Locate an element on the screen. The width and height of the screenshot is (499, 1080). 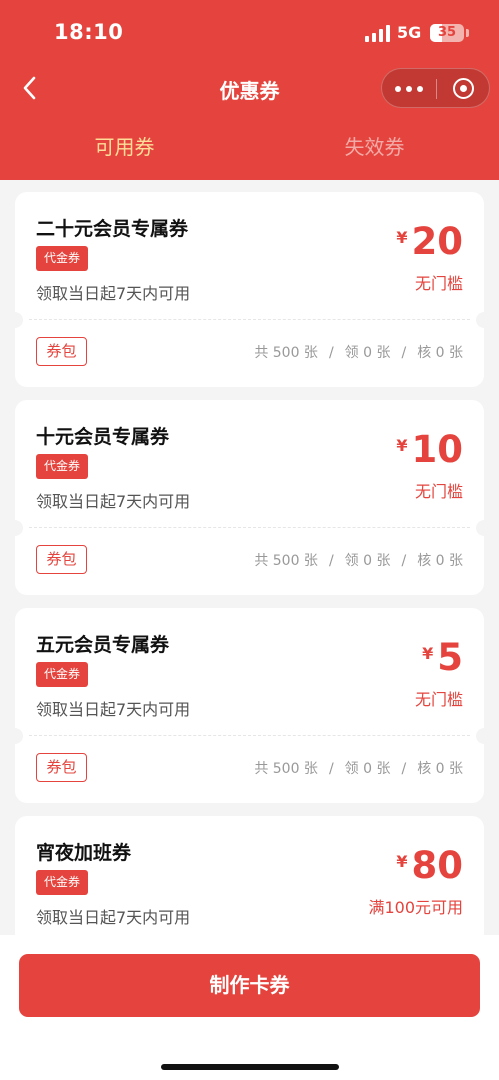
nav-bar: 优惠券 is located at coordinates (249, 89).